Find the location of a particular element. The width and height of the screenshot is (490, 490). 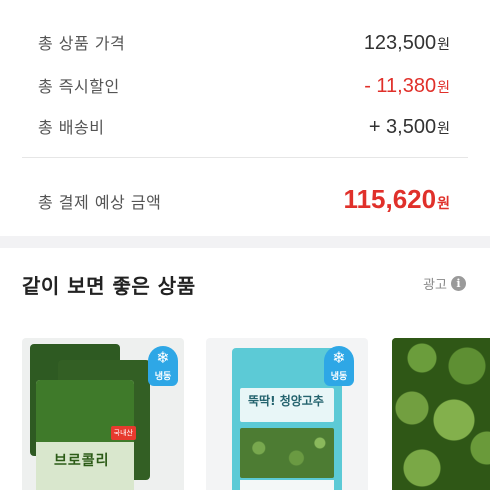

shipping-label: 총 배송비 is located at coordinates (71, 127).